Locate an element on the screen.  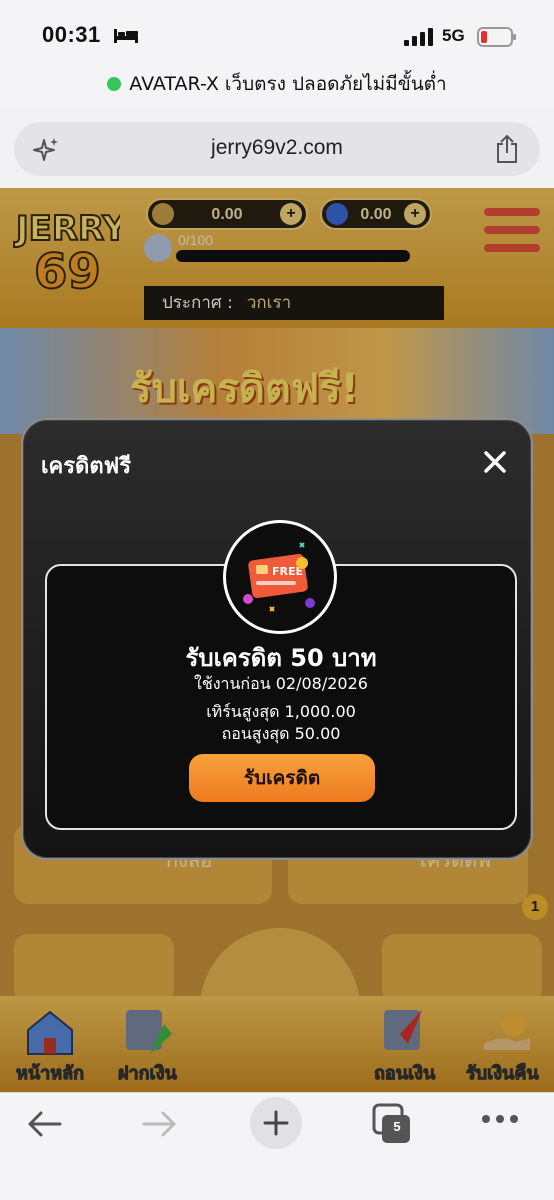
page-title: AVATAR-X เว็บตรง ปลอดภัยไม่มีขั้นต่ำ is located at coordinates (288, 84).